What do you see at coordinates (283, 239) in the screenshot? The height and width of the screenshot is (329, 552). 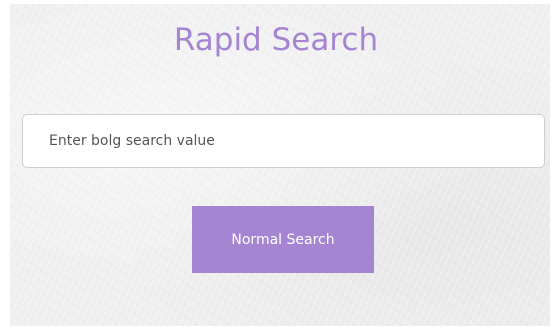 I see `normal-search-button: Normal Search` at bounding box center [283, 239].